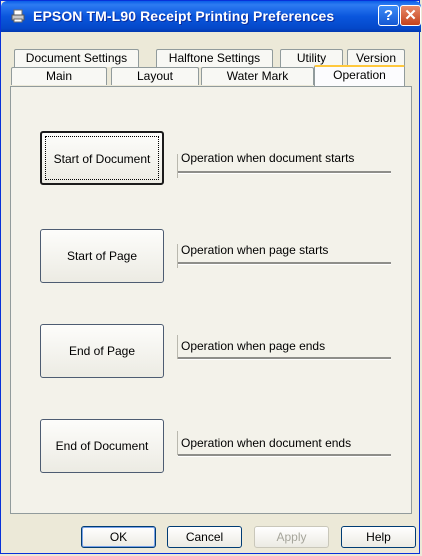 This screenshot has height=556, width=422. I want to click on start-of-document-button: Start of Document, so click(102, 158).